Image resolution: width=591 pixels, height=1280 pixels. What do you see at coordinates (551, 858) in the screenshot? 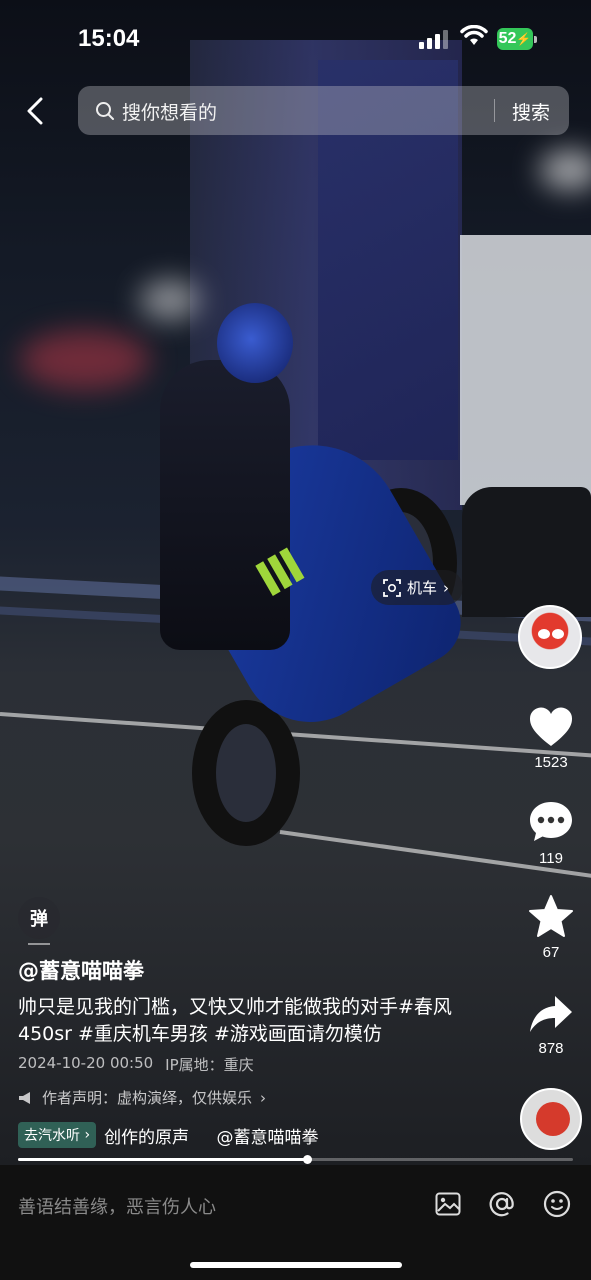
I see `comment-count: 119` at bounding box center [551, 858].